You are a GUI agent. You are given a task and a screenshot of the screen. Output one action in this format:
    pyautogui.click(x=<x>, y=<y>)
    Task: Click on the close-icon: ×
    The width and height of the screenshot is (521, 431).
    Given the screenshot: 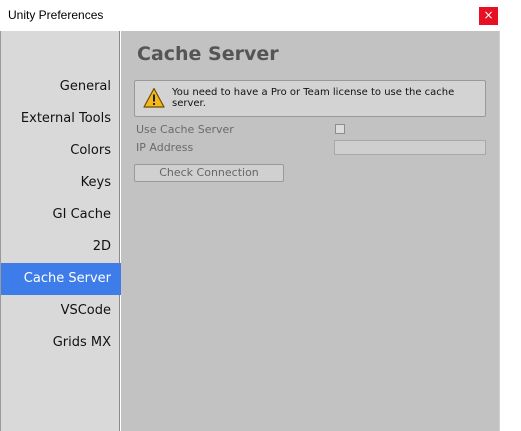 What is the action you would take?
    pyautogui.click(x=488, y=15)
    